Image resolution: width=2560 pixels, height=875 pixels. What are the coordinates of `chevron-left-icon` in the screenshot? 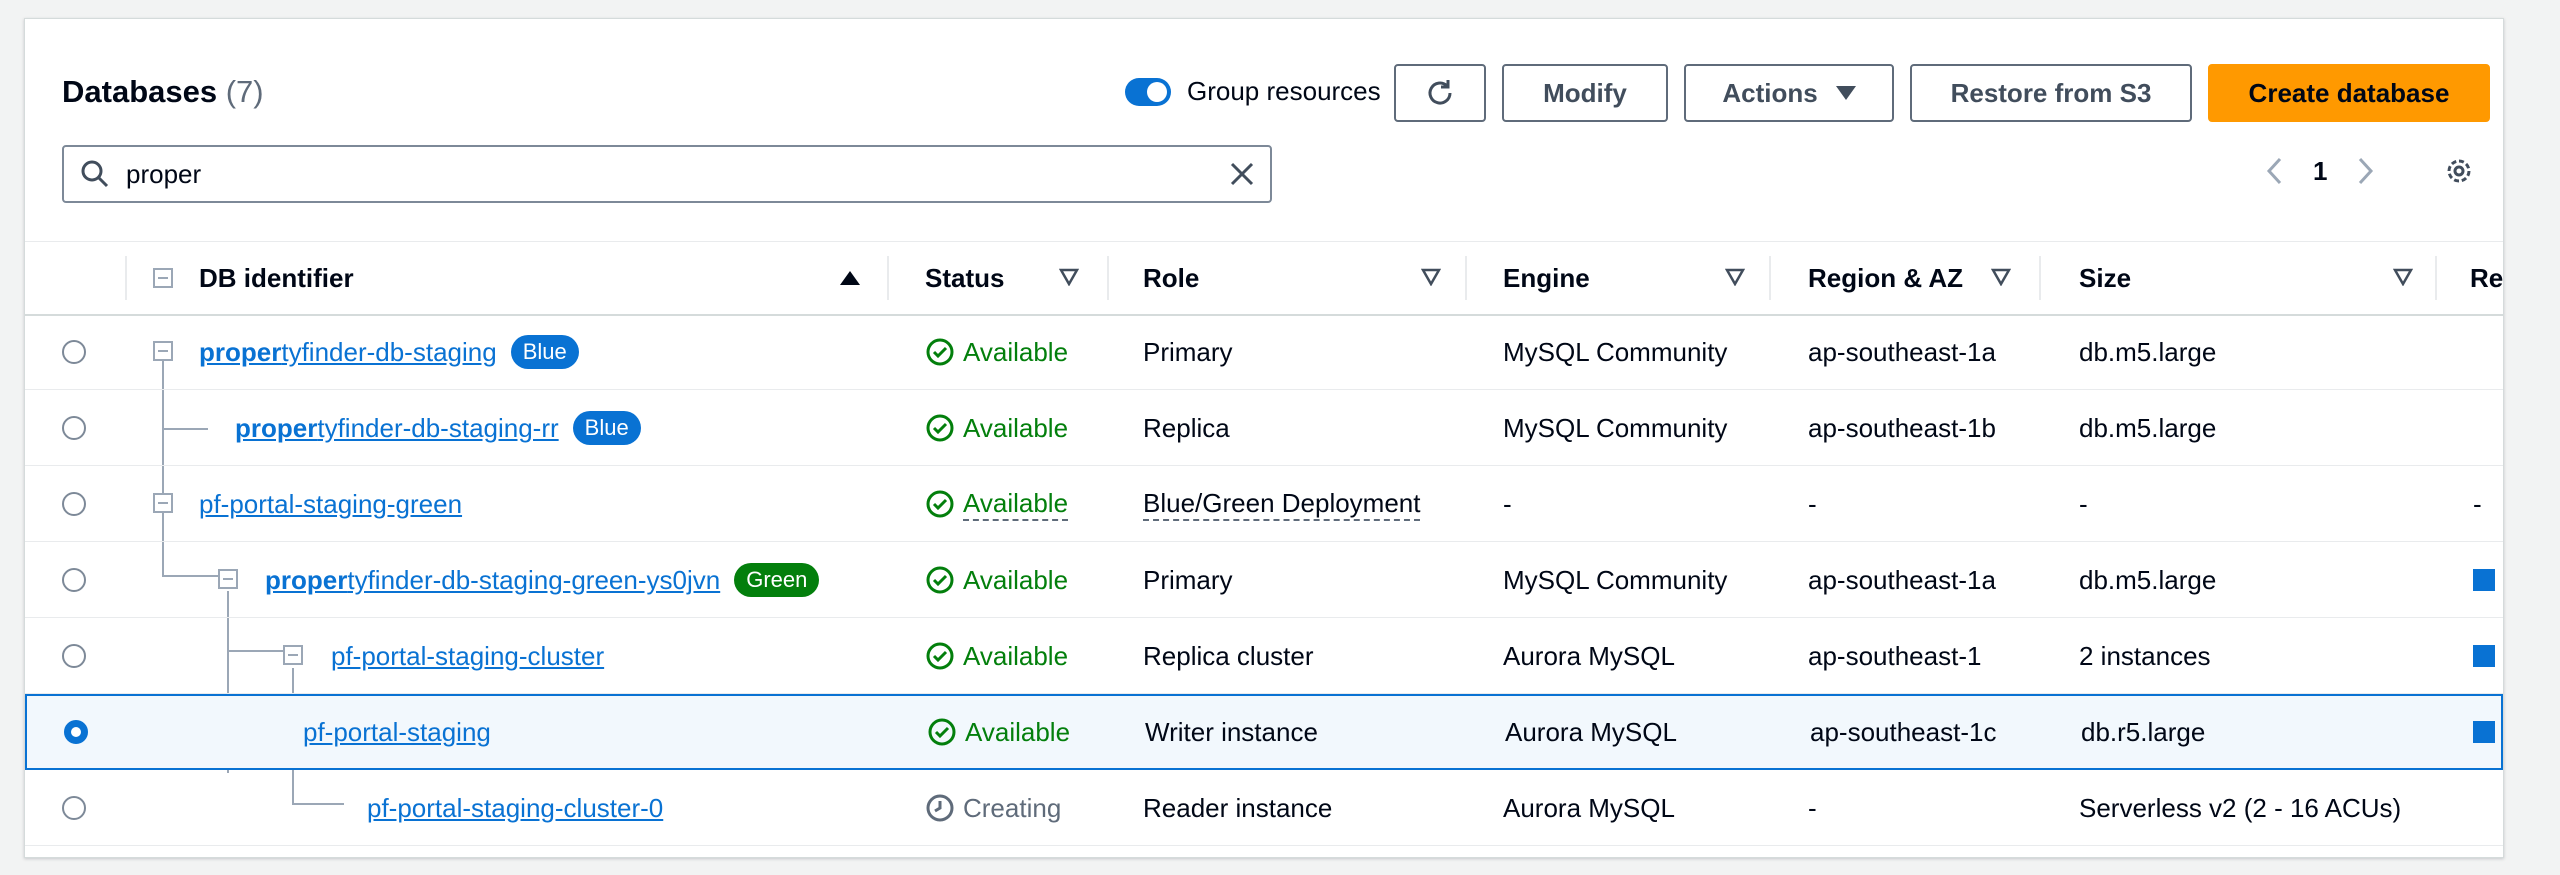 It's located at (2275, 171).